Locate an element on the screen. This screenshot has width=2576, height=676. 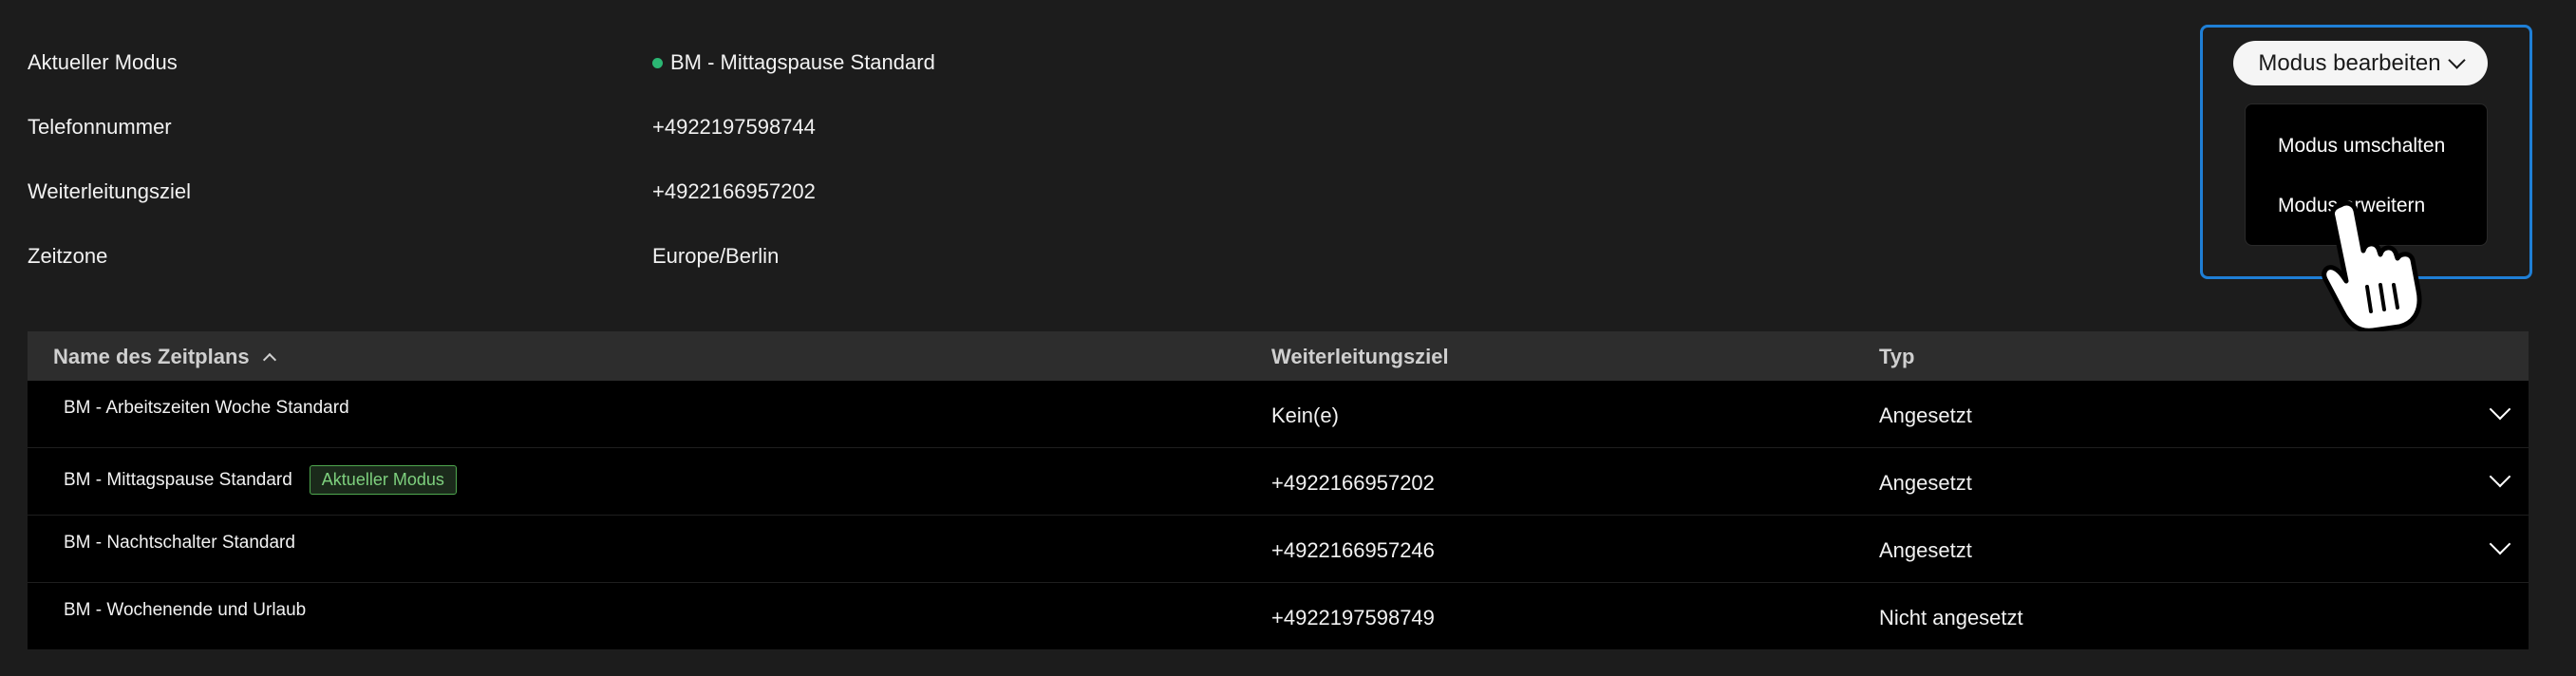
current-mode-label: Aktueller Modus is located at coordinates (103, 62).